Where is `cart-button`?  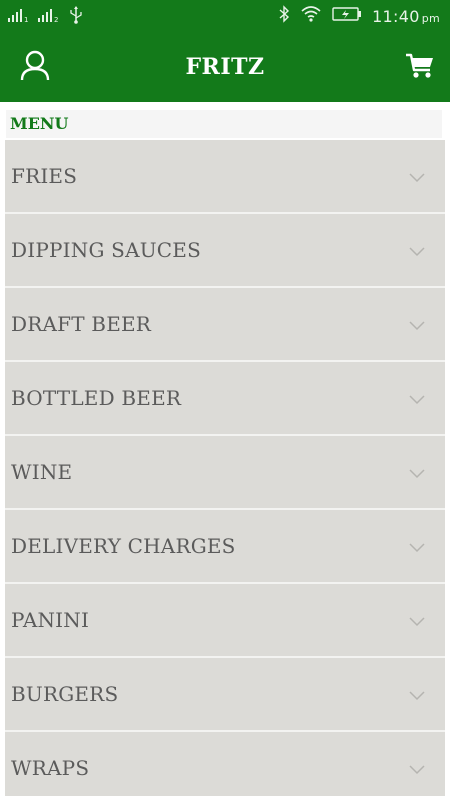
cart-button is located at coordinates (420, 68).